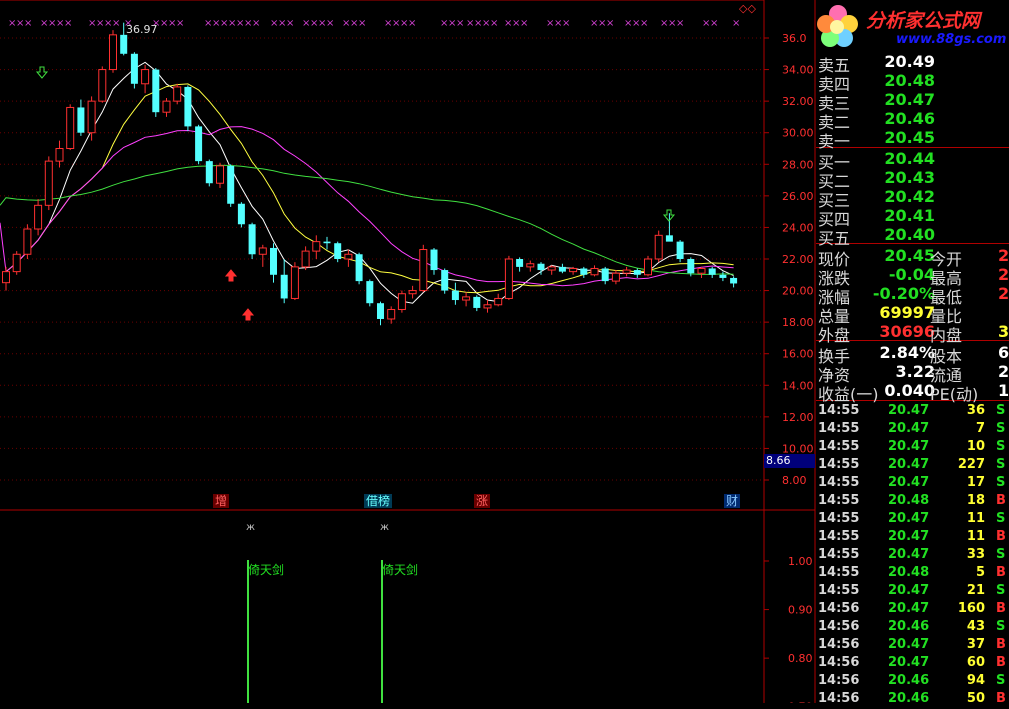 The width and height of the screenshot is (1009, 709). I want to click on stat-row: 涨跌 -0.04 最高 2, so click(912, 276).